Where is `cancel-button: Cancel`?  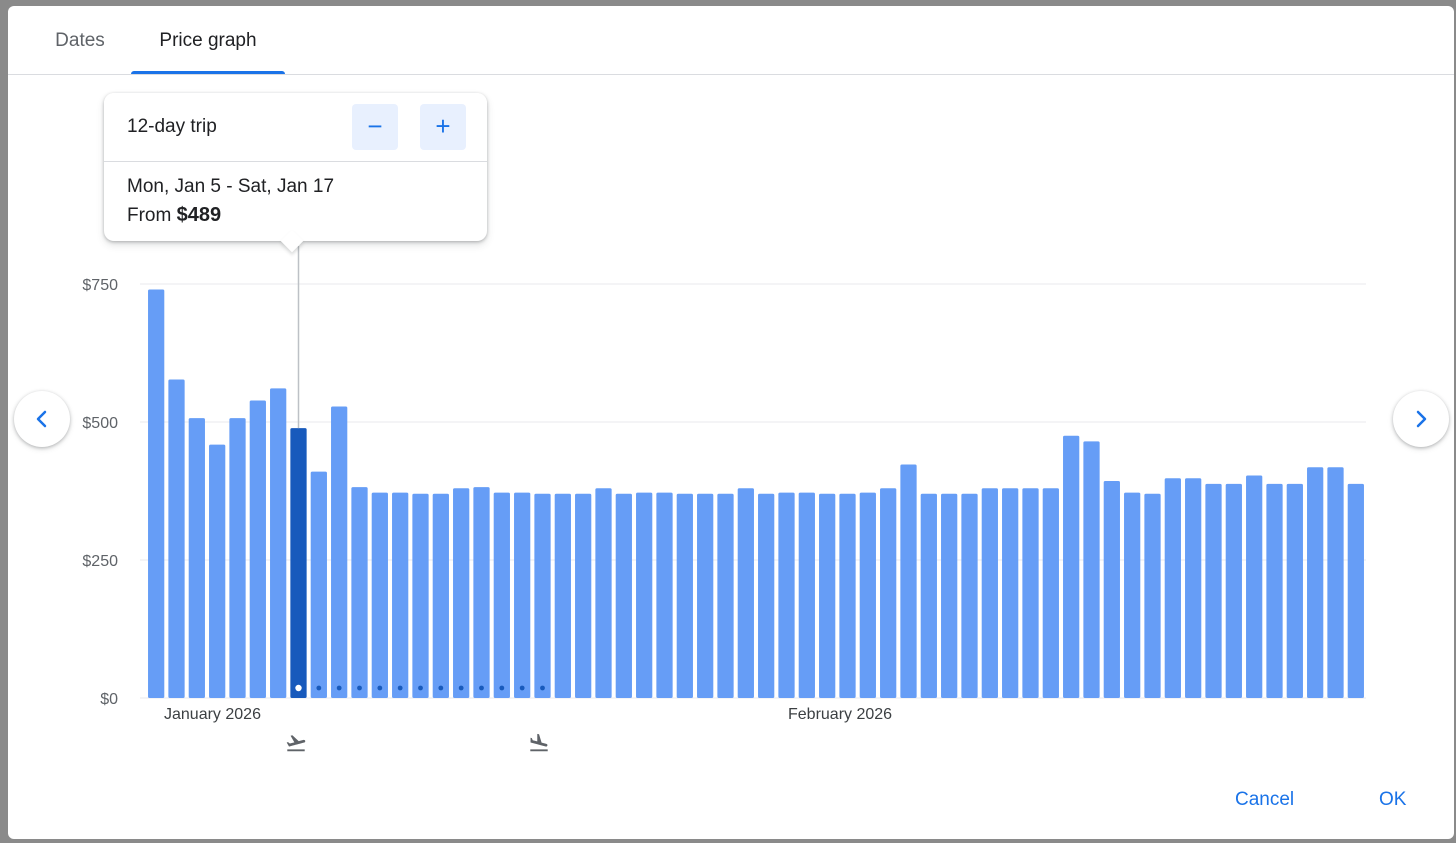
cancel-button: Cancel is located at coordinates (1264, 800).